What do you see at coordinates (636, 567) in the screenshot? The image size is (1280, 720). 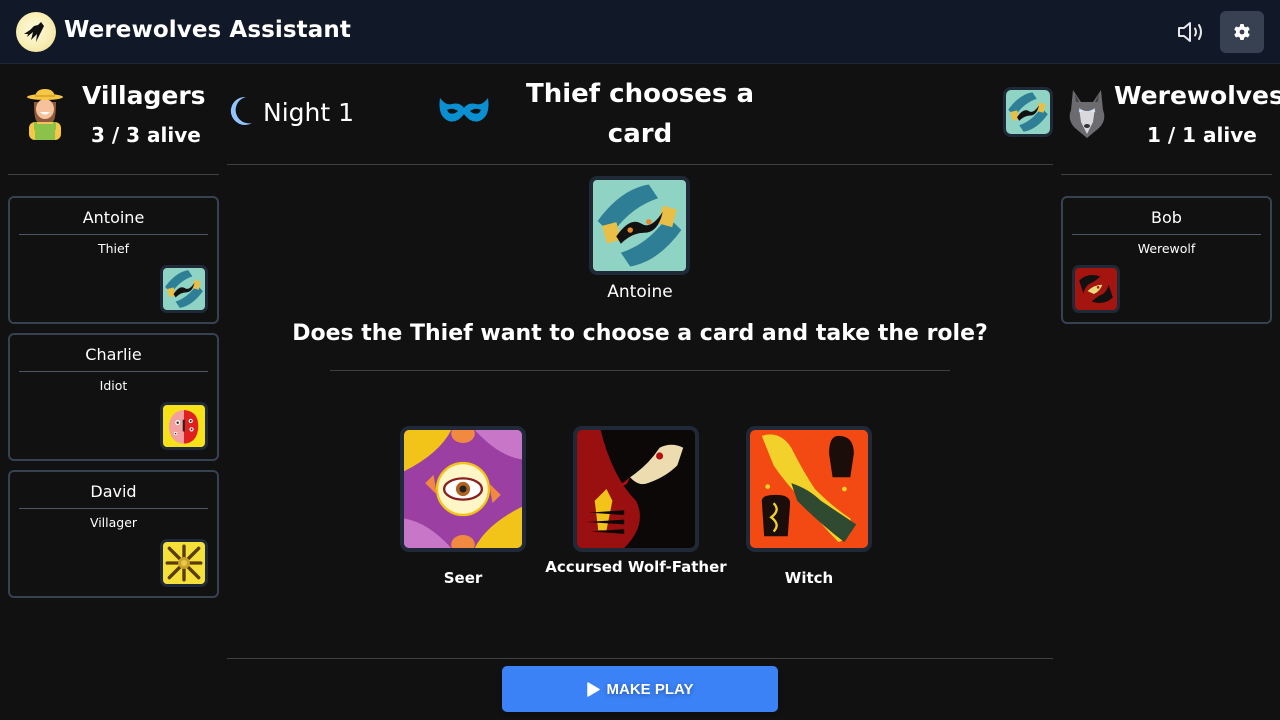 I see `choice-label: Accursed Wolf-Father` at bounding box center [636, 567].